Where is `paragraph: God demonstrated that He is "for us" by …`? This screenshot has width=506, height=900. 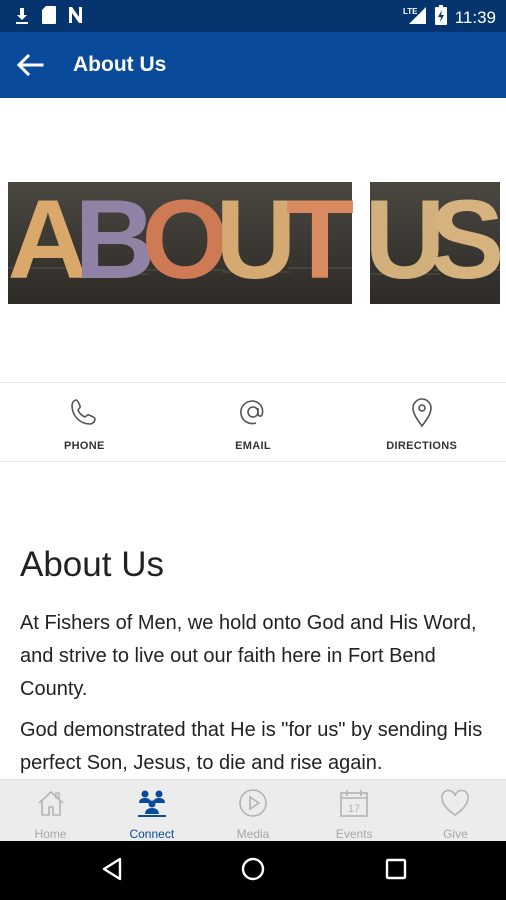 paragraph: God demonstrated that He is "for us" by … is located at coordinates (251, 746).